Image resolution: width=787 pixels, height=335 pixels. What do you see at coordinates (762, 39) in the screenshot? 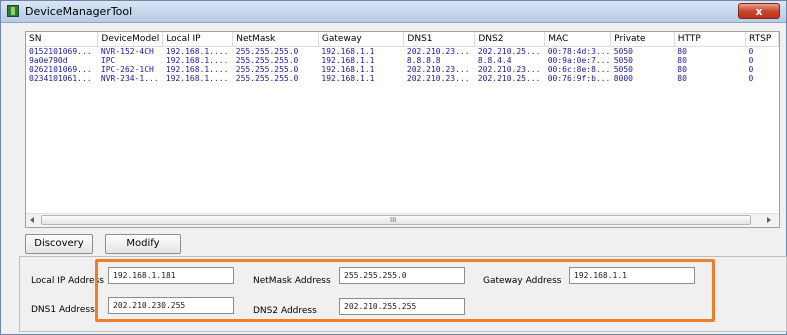
I see `column-header-rtsp: RTSP` at bounding box center [762, 39].